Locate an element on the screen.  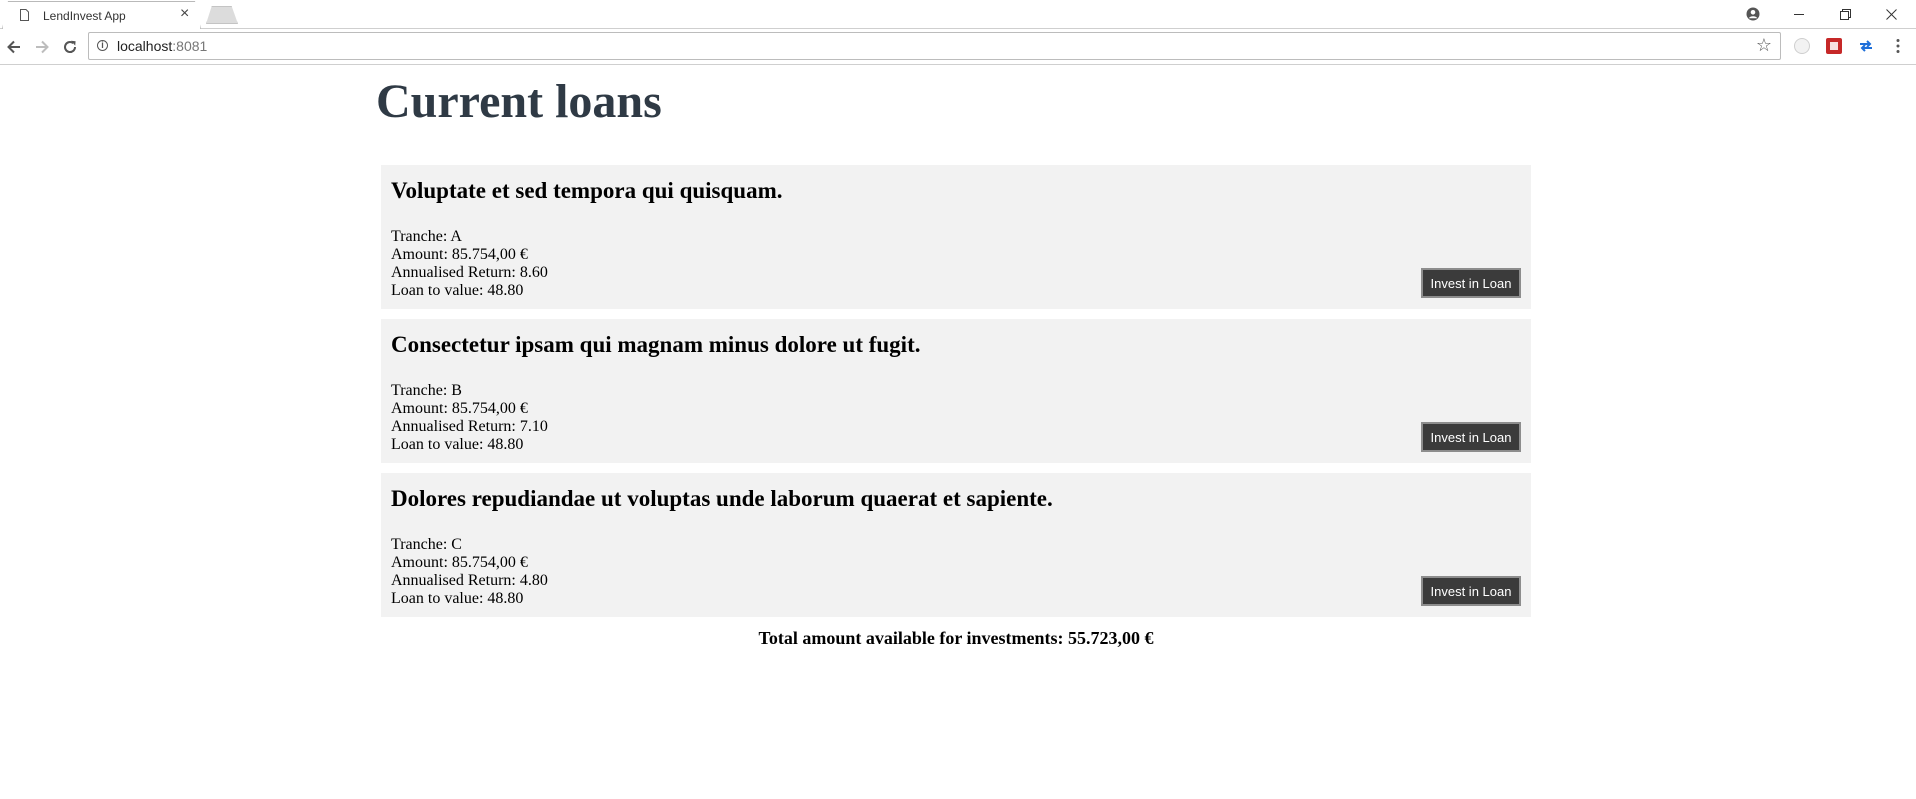
info-icon: i is located at coordinates (102, 45).